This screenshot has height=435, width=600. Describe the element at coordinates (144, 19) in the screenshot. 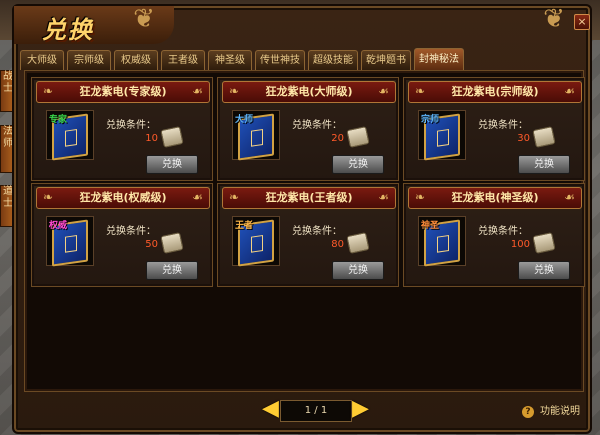

I see `dragon-ornament-icon: ❦` at that location.